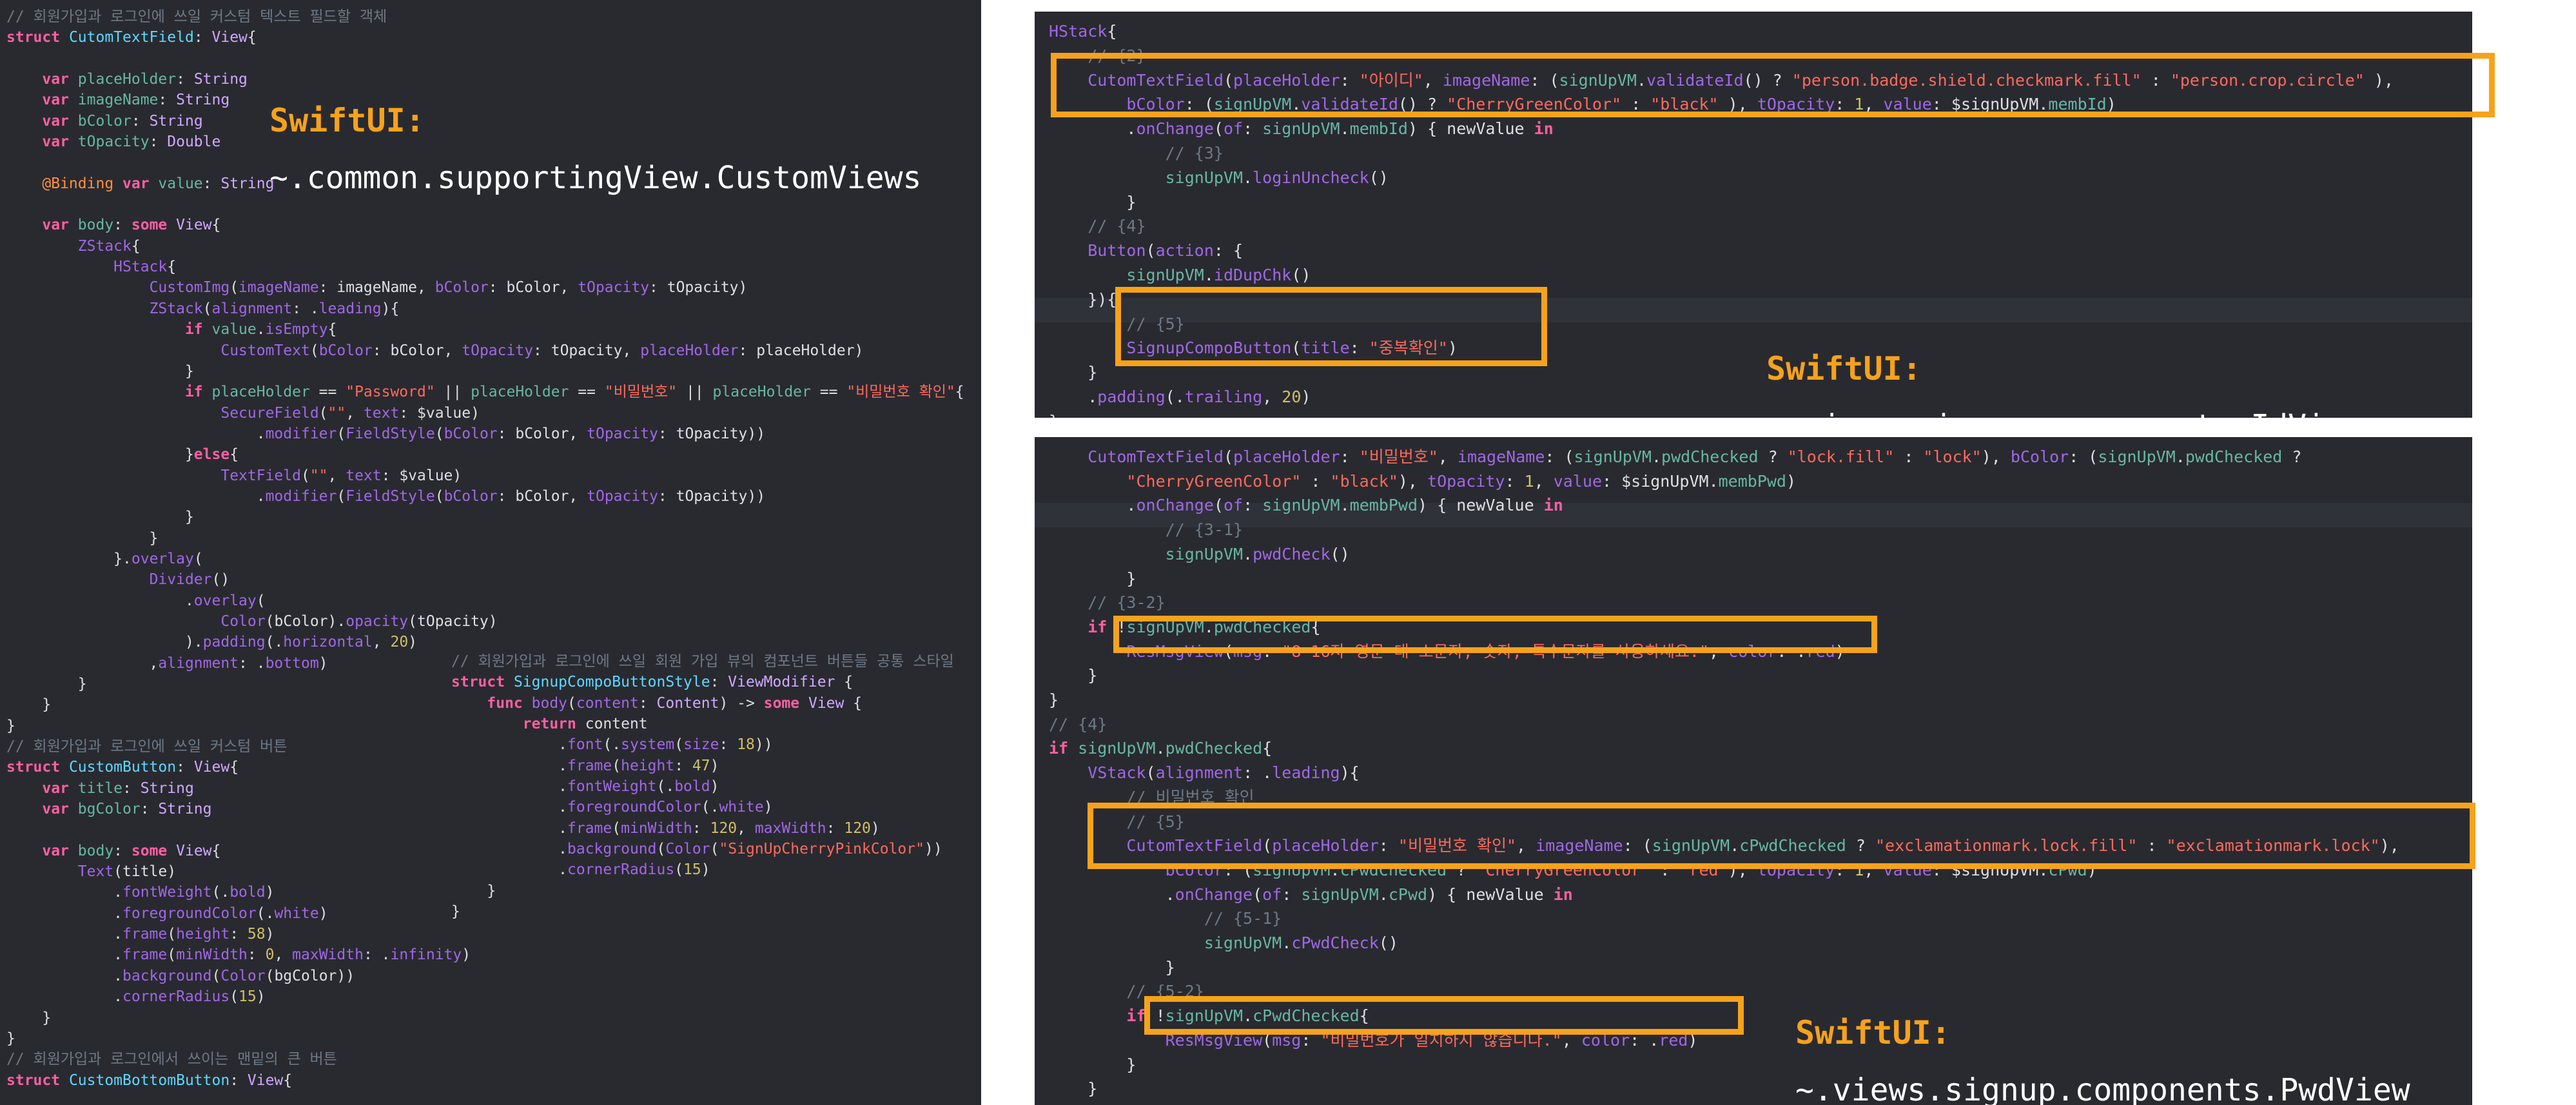  What do you see at coordinates (1228, 251) in the screenshot?
I see `code-token: : {` at bounding box center [1228, 251].